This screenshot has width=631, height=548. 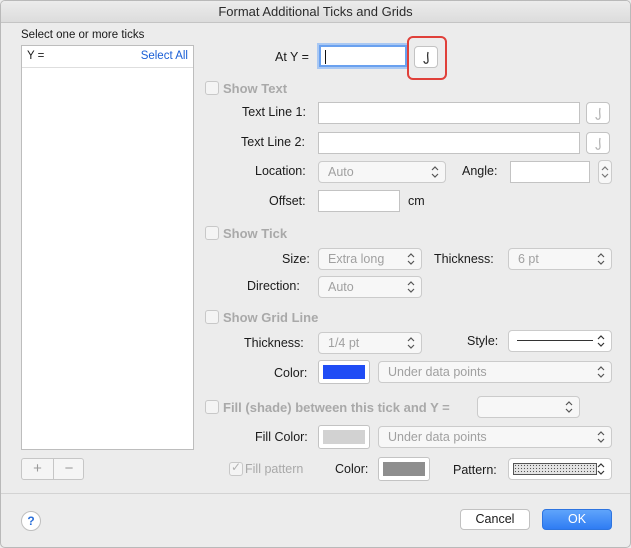 I want to click on window-title: Format Additional Ticks and Grids, so click(x=315, y=12).